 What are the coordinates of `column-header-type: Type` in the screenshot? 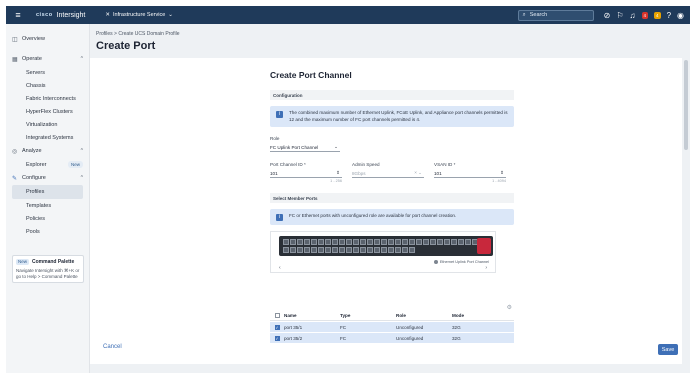 It's located at (368, 315).